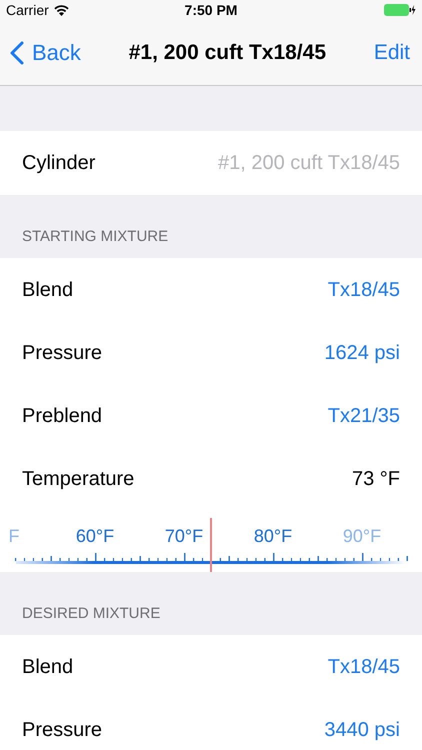 This screenshot has height=750, width=422. Describe the element at coordinates (211, 478) in the screenshot. I see `settings-row: Temperature 73 °F` at that location.